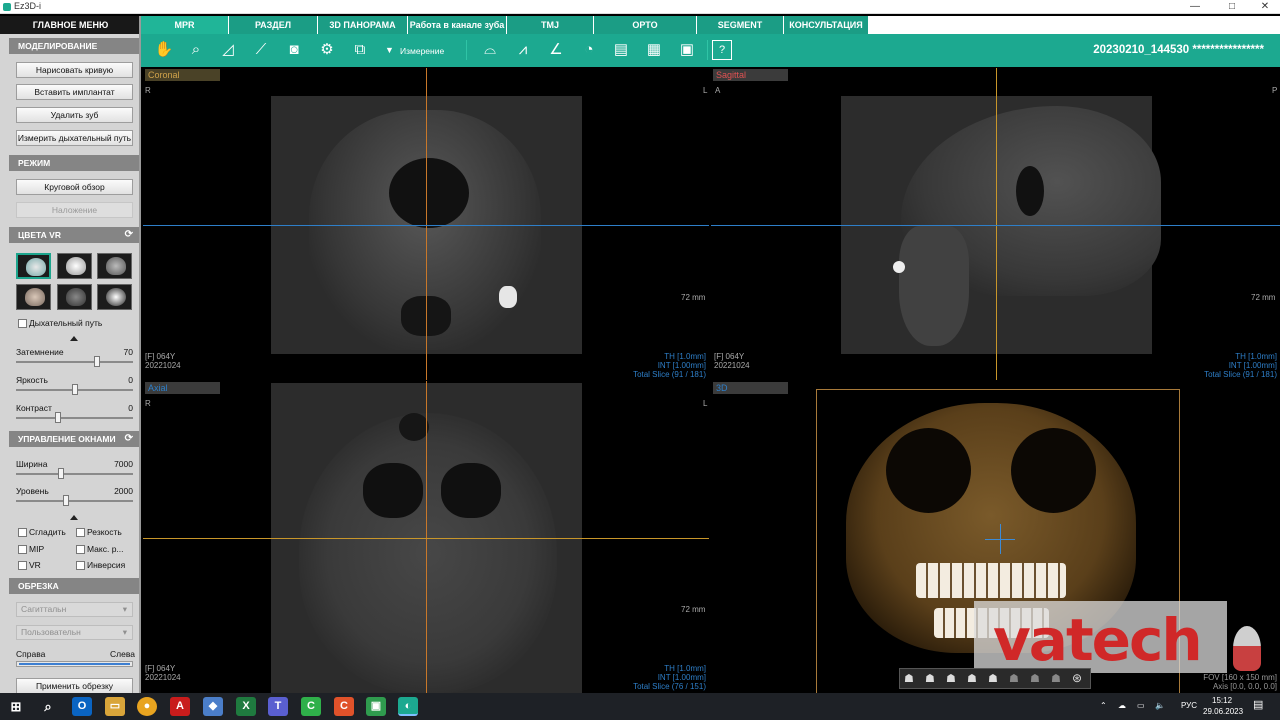 The height and width of the screenshot is (720, 1280). Describe the element at coordinates (273, 25) in the screenshot. I see `tab-section: РАЗДЕЛ` at that location.